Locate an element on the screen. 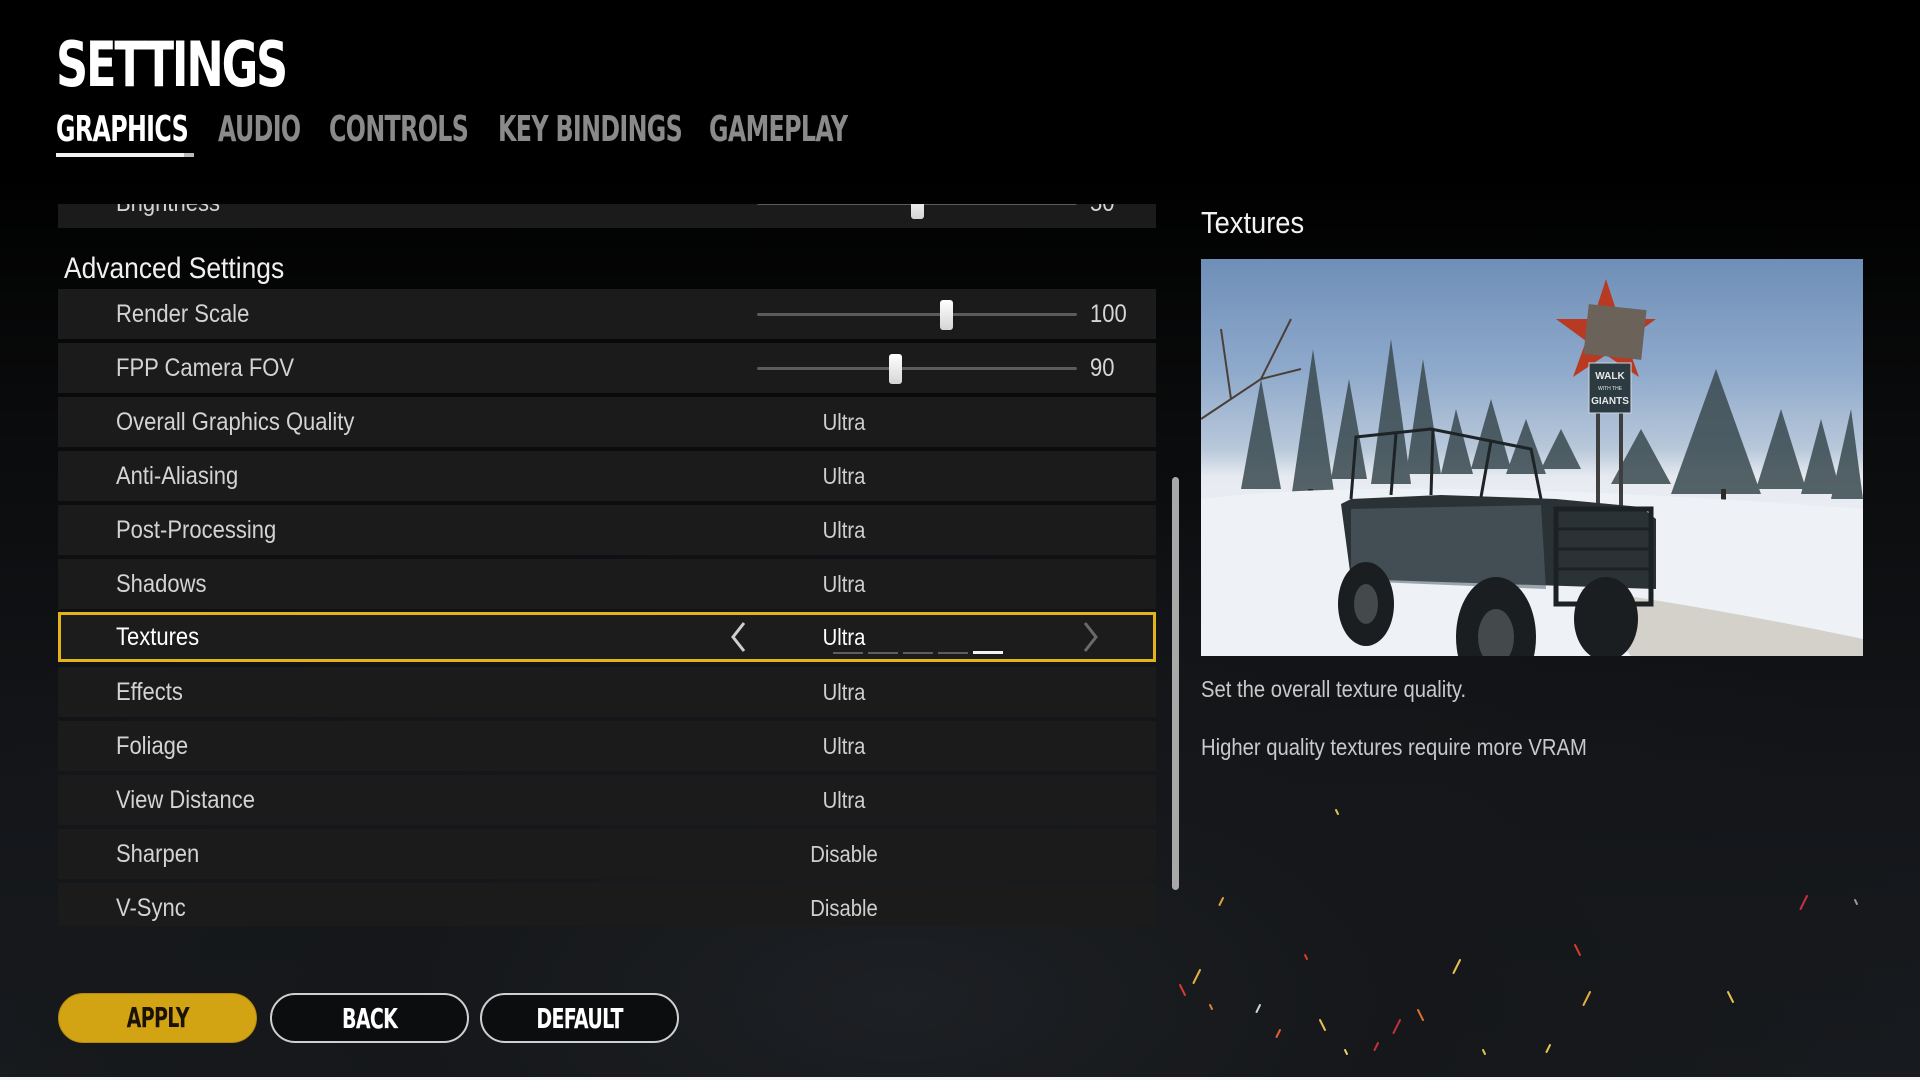  previous-option-button is located at coordinates (739, 637).